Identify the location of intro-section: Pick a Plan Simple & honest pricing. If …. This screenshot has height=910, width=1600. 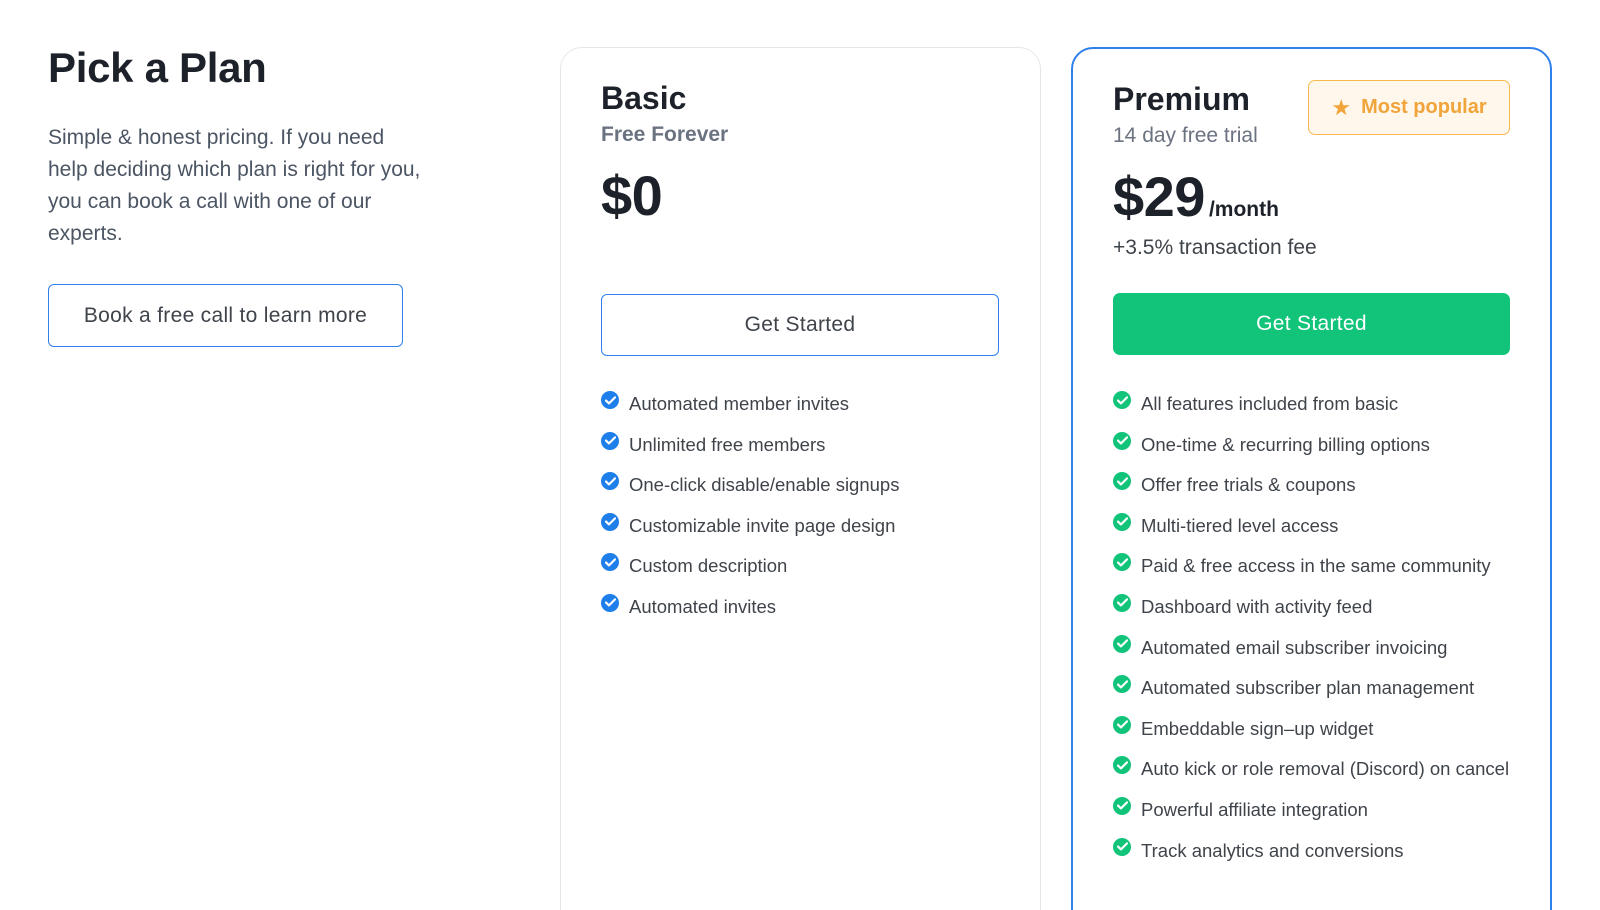
(238, 195).